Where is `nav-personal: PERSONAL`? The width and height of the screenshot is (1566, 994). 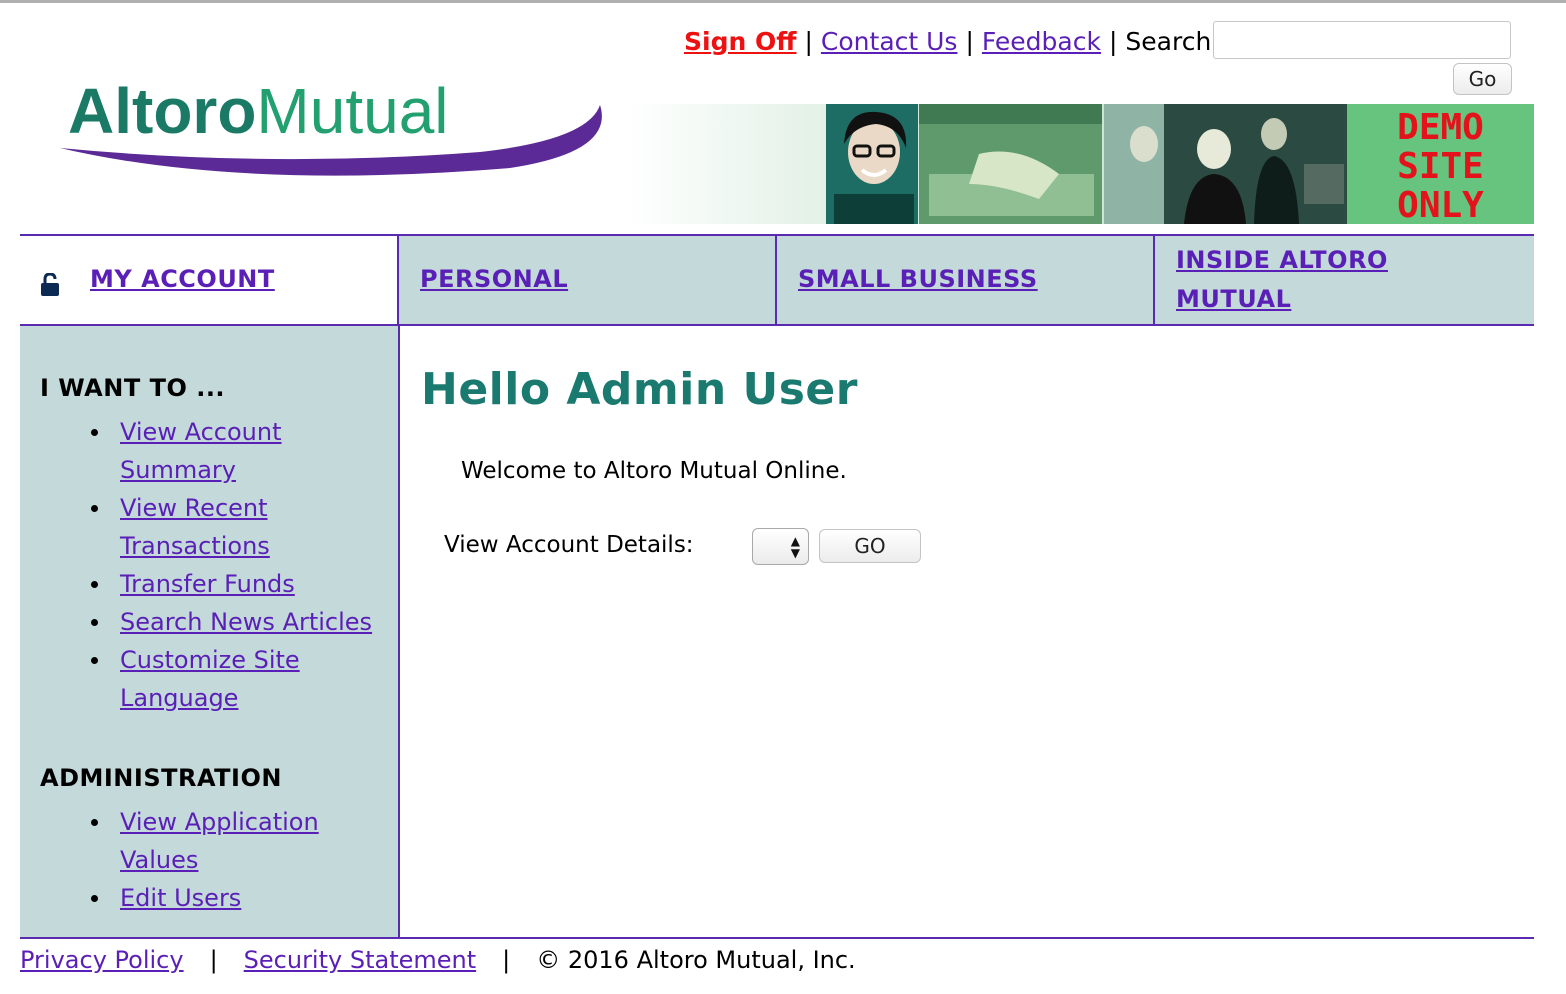 nav-personal: PERSONAL is located at coordinates (494, 279).